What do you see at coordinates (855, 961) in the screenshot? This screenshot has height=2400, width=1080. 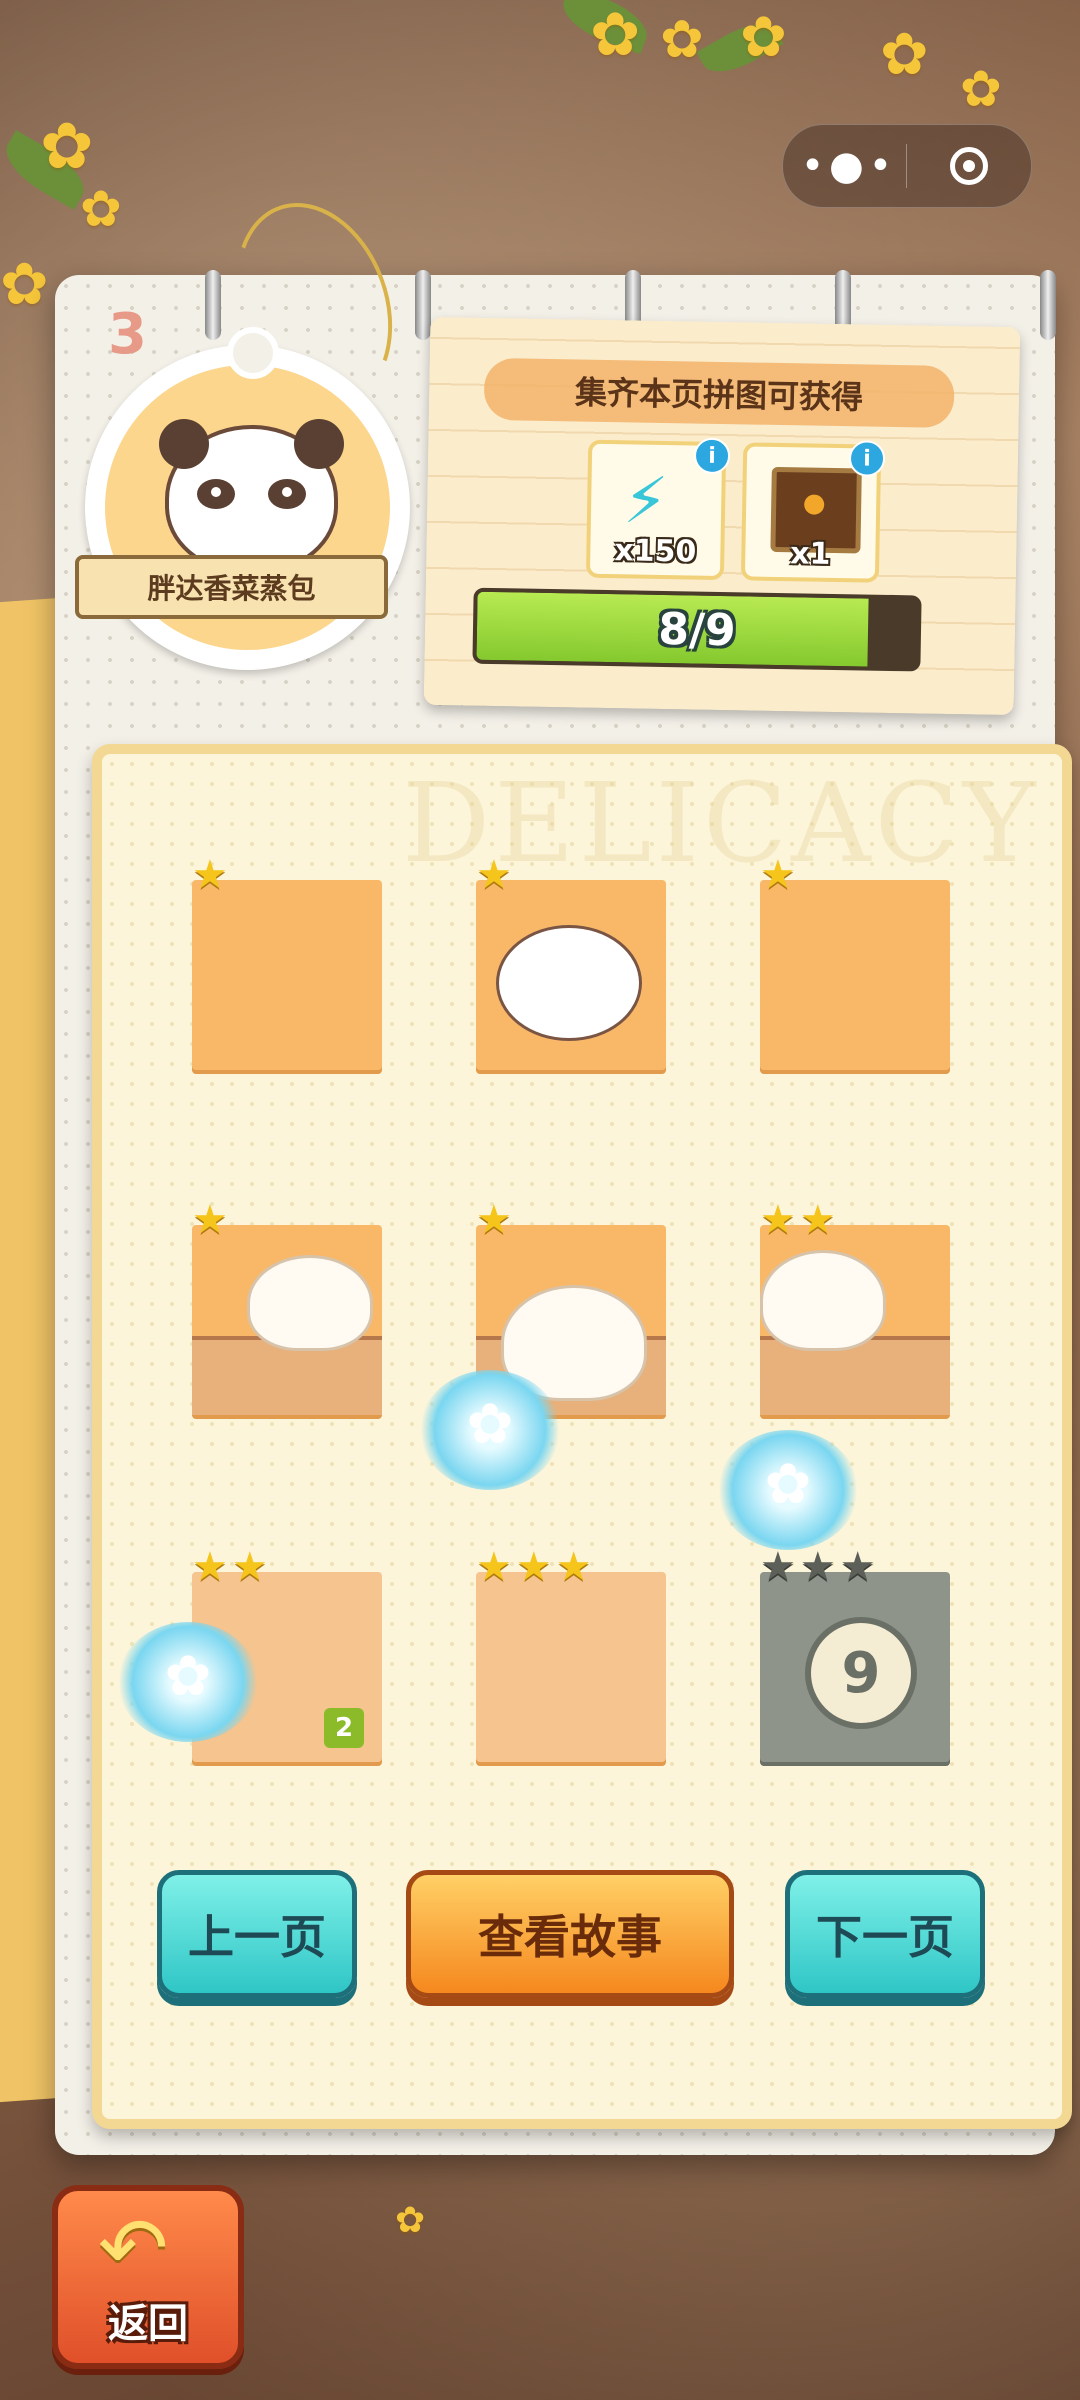 I see `puzzle-piece-3: ★` at bounding box center [855, 961].